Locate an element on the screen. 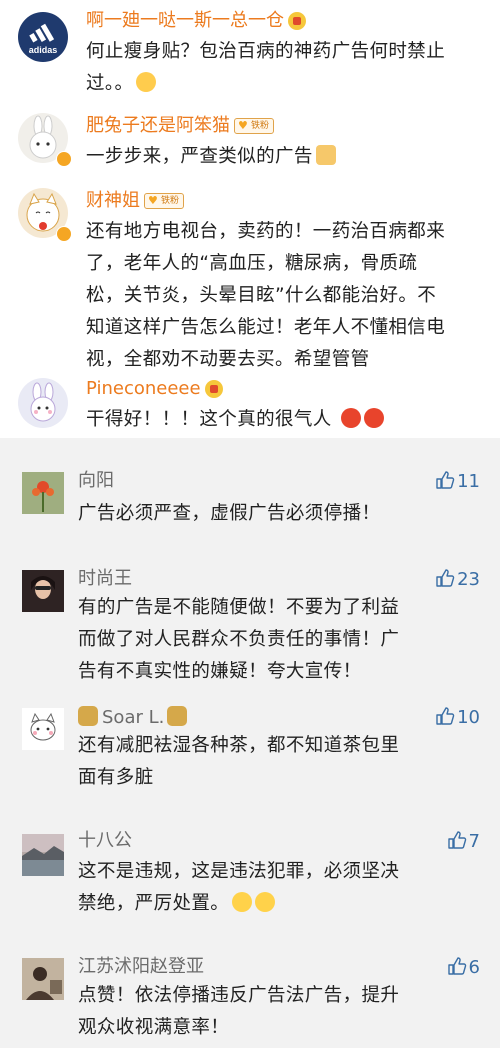  reply-item: 江苏沭阳赵登亚 6 点赞！依法停播违反广告法广告，提升 观众收视满意率！ is located at coordinates (250, 999).